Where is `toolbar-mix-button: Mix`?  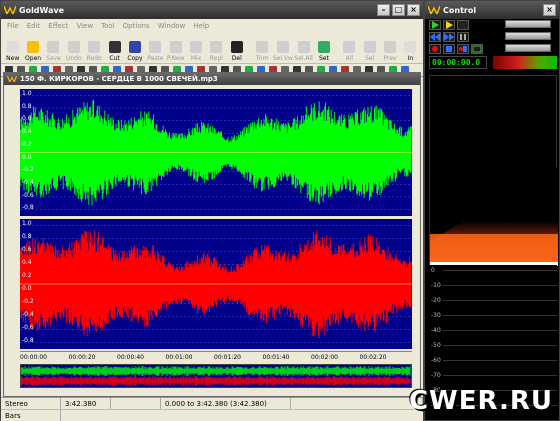
toolbar-mix-button: Mix is located at coordinates (195, 48).